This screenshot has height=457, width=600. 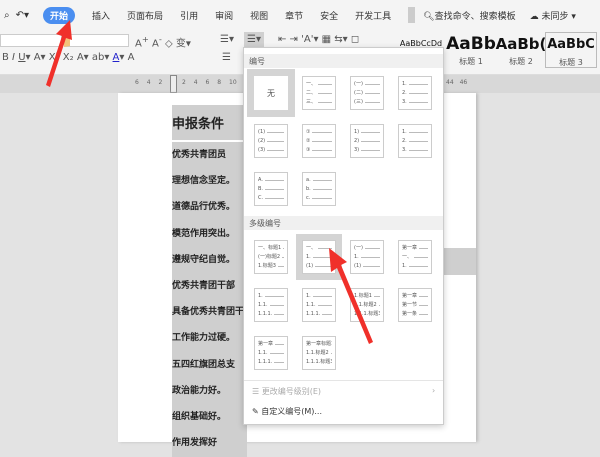 What do you see at coordinates (553, 15) in the screenshot?
I see `sync-status: ☁ 未同步 ▾` at bounding box center [553, 15].